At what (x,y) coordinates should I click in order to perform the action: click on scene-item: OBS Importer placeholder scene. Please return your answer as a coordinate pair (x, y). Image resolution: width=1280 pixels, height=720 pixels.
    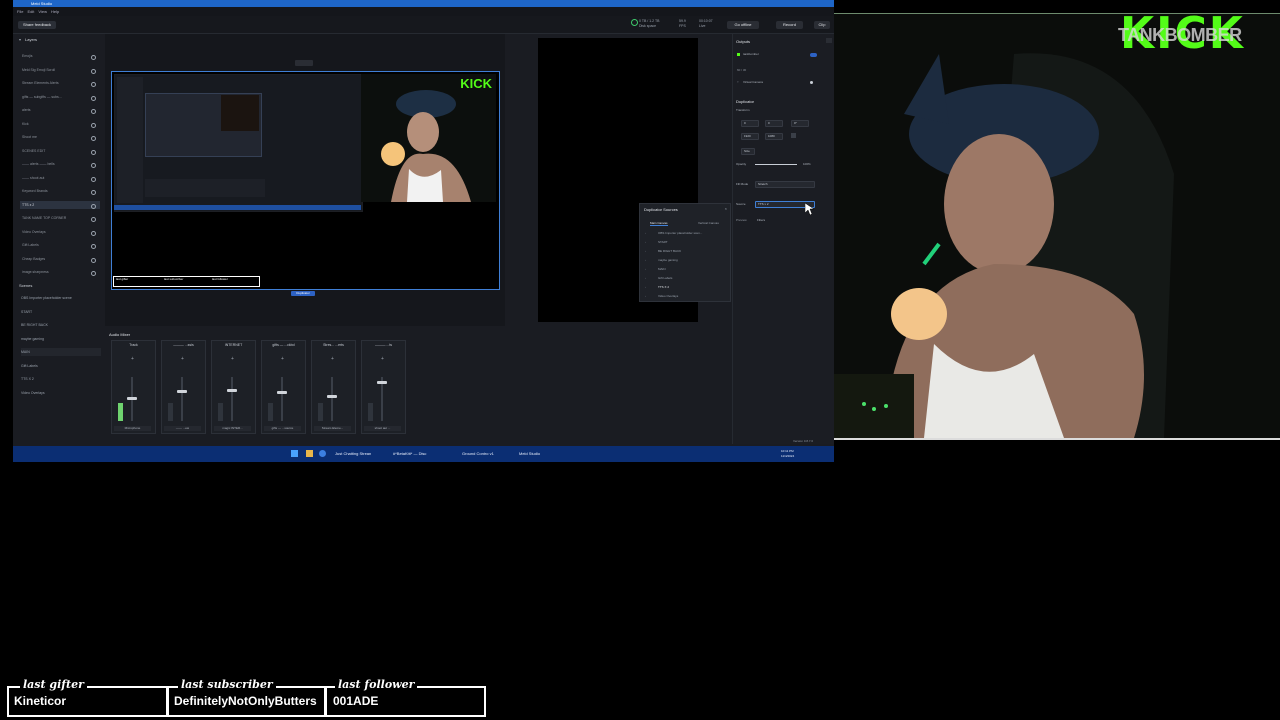
    Looking at the image, I should click on (61, 298).